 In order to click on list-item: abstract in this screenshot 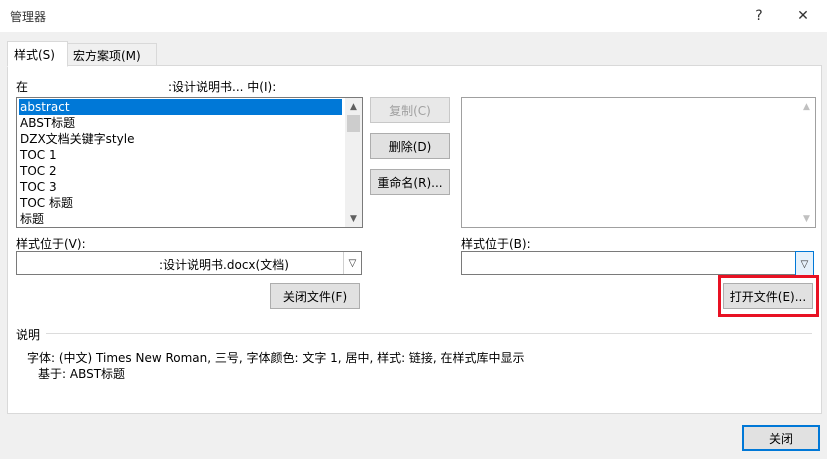, I will do `click(180, 107)`.